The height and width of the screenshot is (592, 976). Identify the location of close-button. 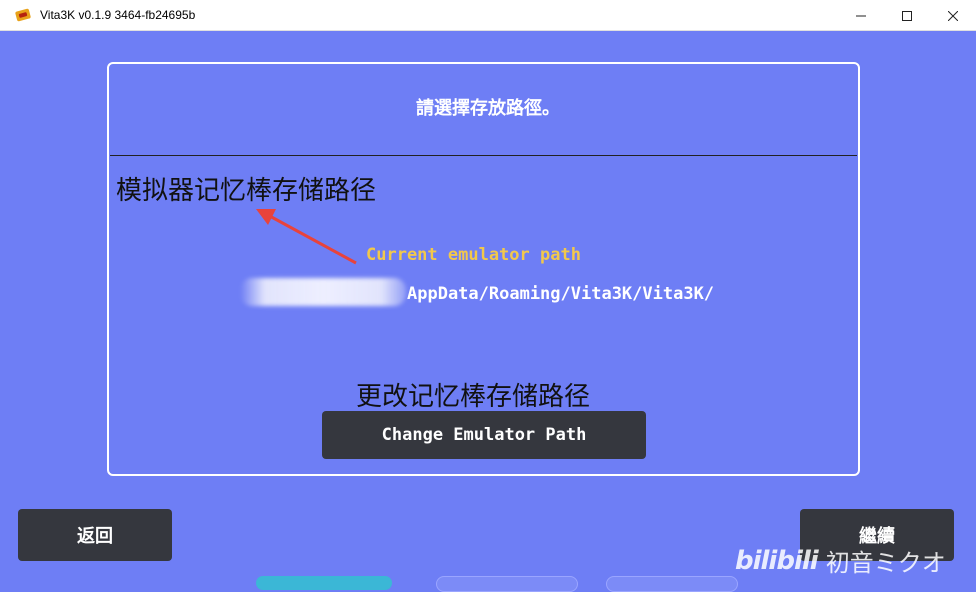
(953, 15).